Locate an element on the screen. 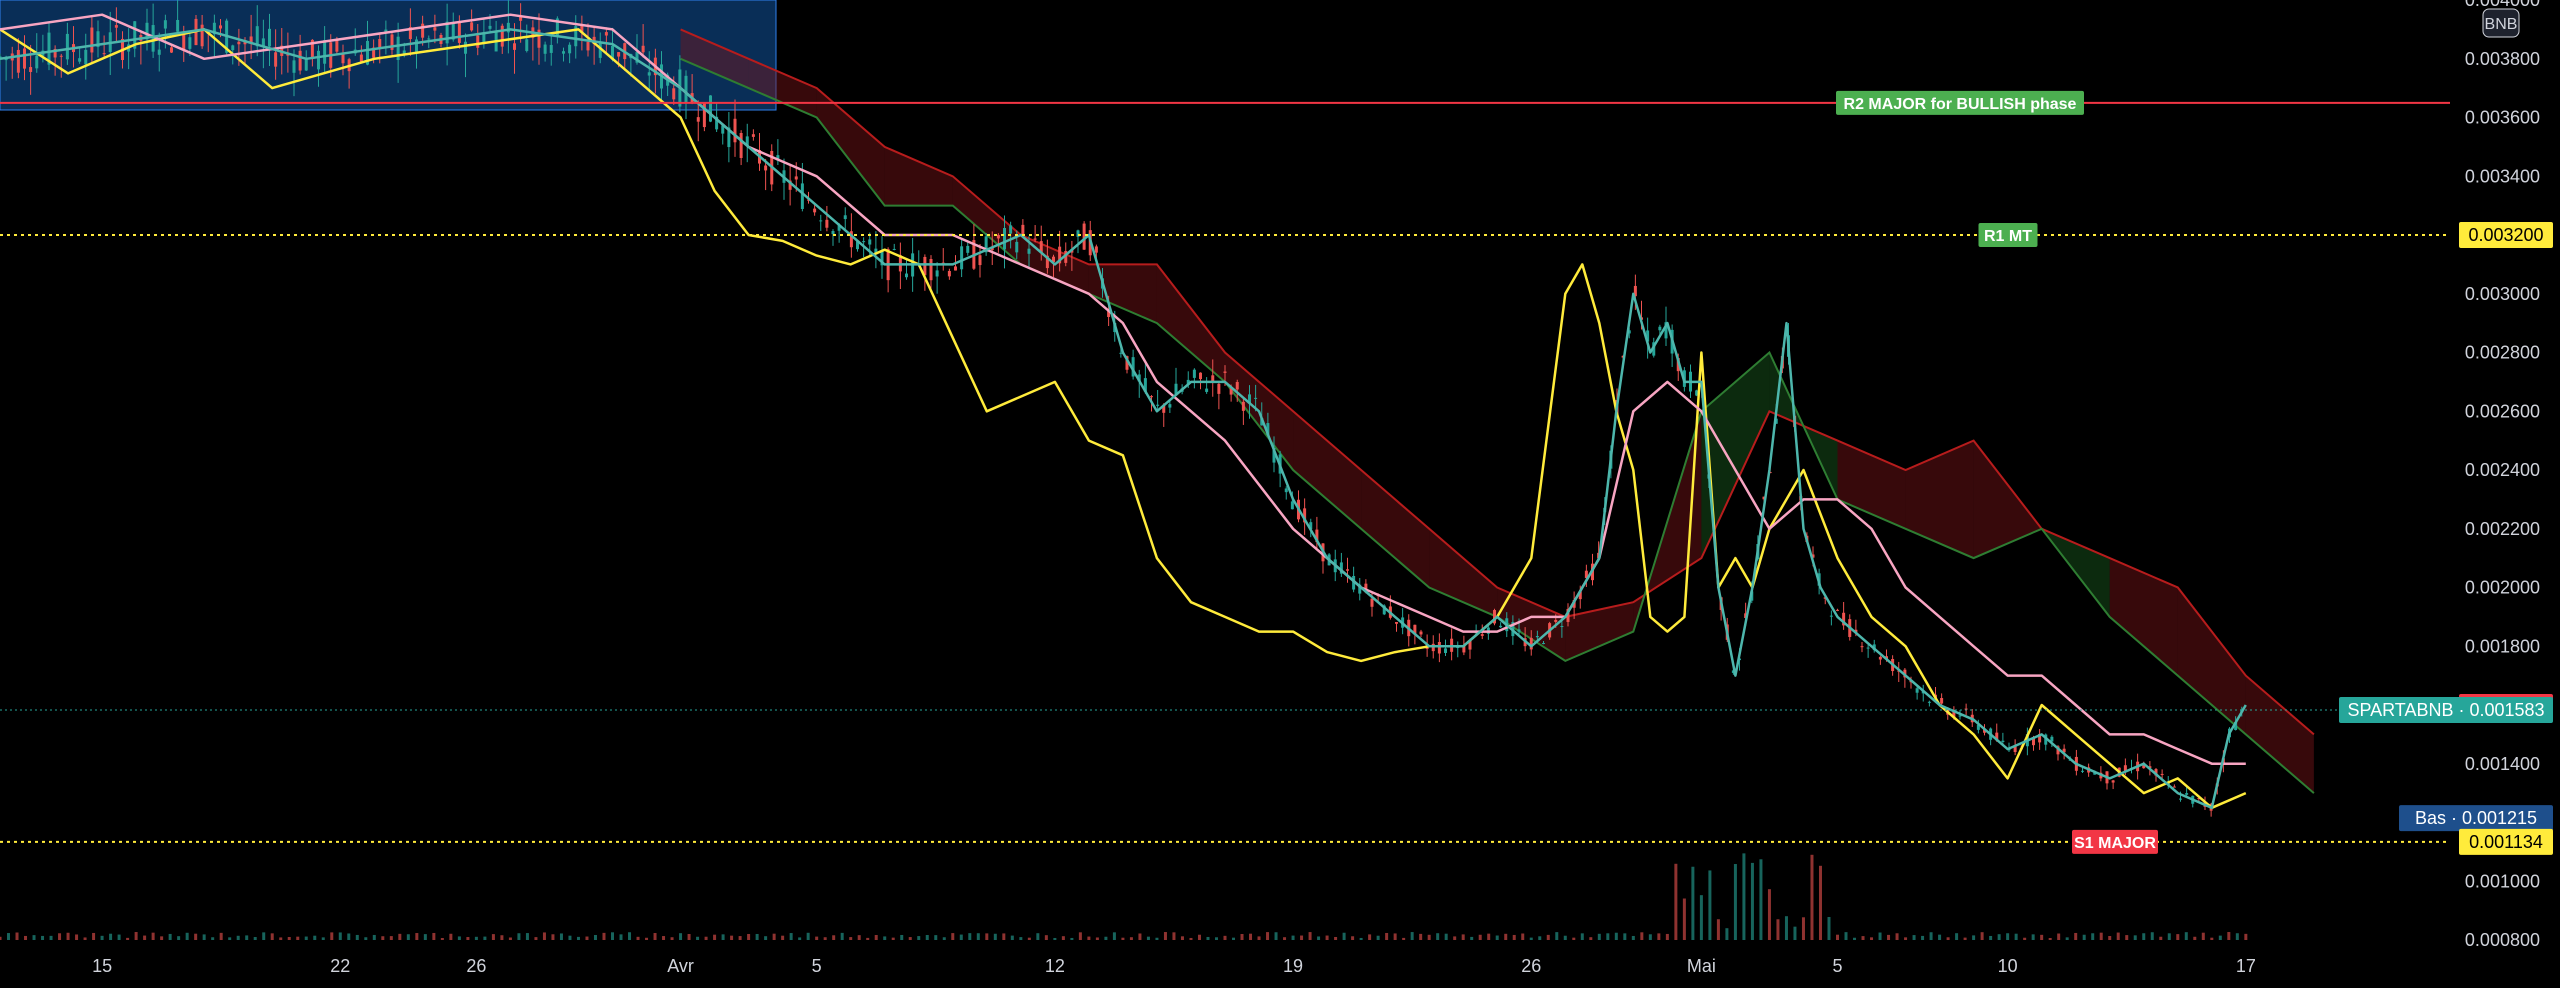 The height and width of the screenshot is (988, 2560). symbol-badge-label: BNB is located at coordinates (2501, 24).